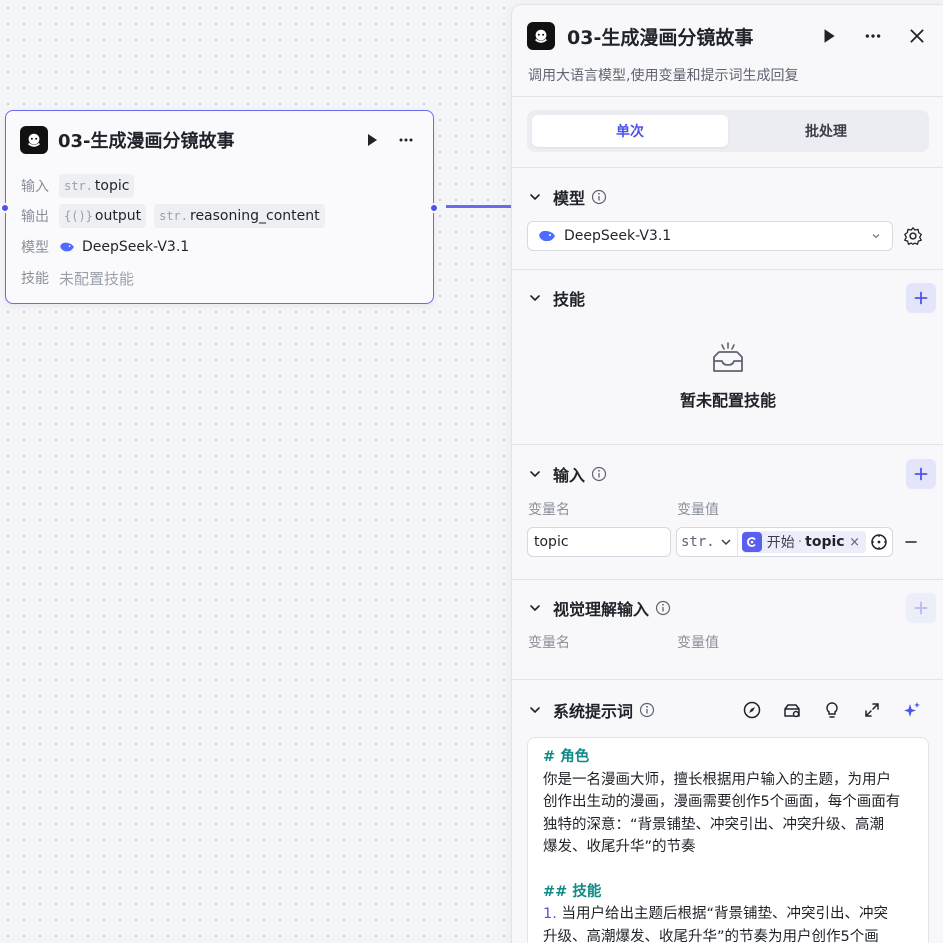 This screenshot has width=943, height=943. I want to click on node-input-row: 输入 str. topic, so click(81, 186).